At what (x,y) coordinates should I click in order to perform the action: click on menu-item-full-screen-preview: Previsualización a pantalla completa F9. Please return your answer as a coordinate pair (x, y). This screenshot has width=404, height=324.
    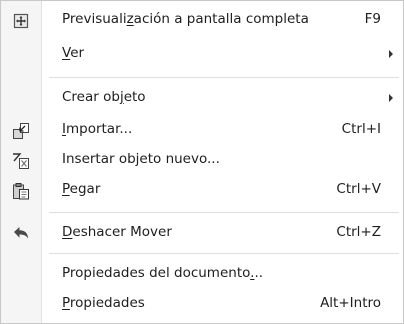
    Looking at the image, I should click on (202, 20).